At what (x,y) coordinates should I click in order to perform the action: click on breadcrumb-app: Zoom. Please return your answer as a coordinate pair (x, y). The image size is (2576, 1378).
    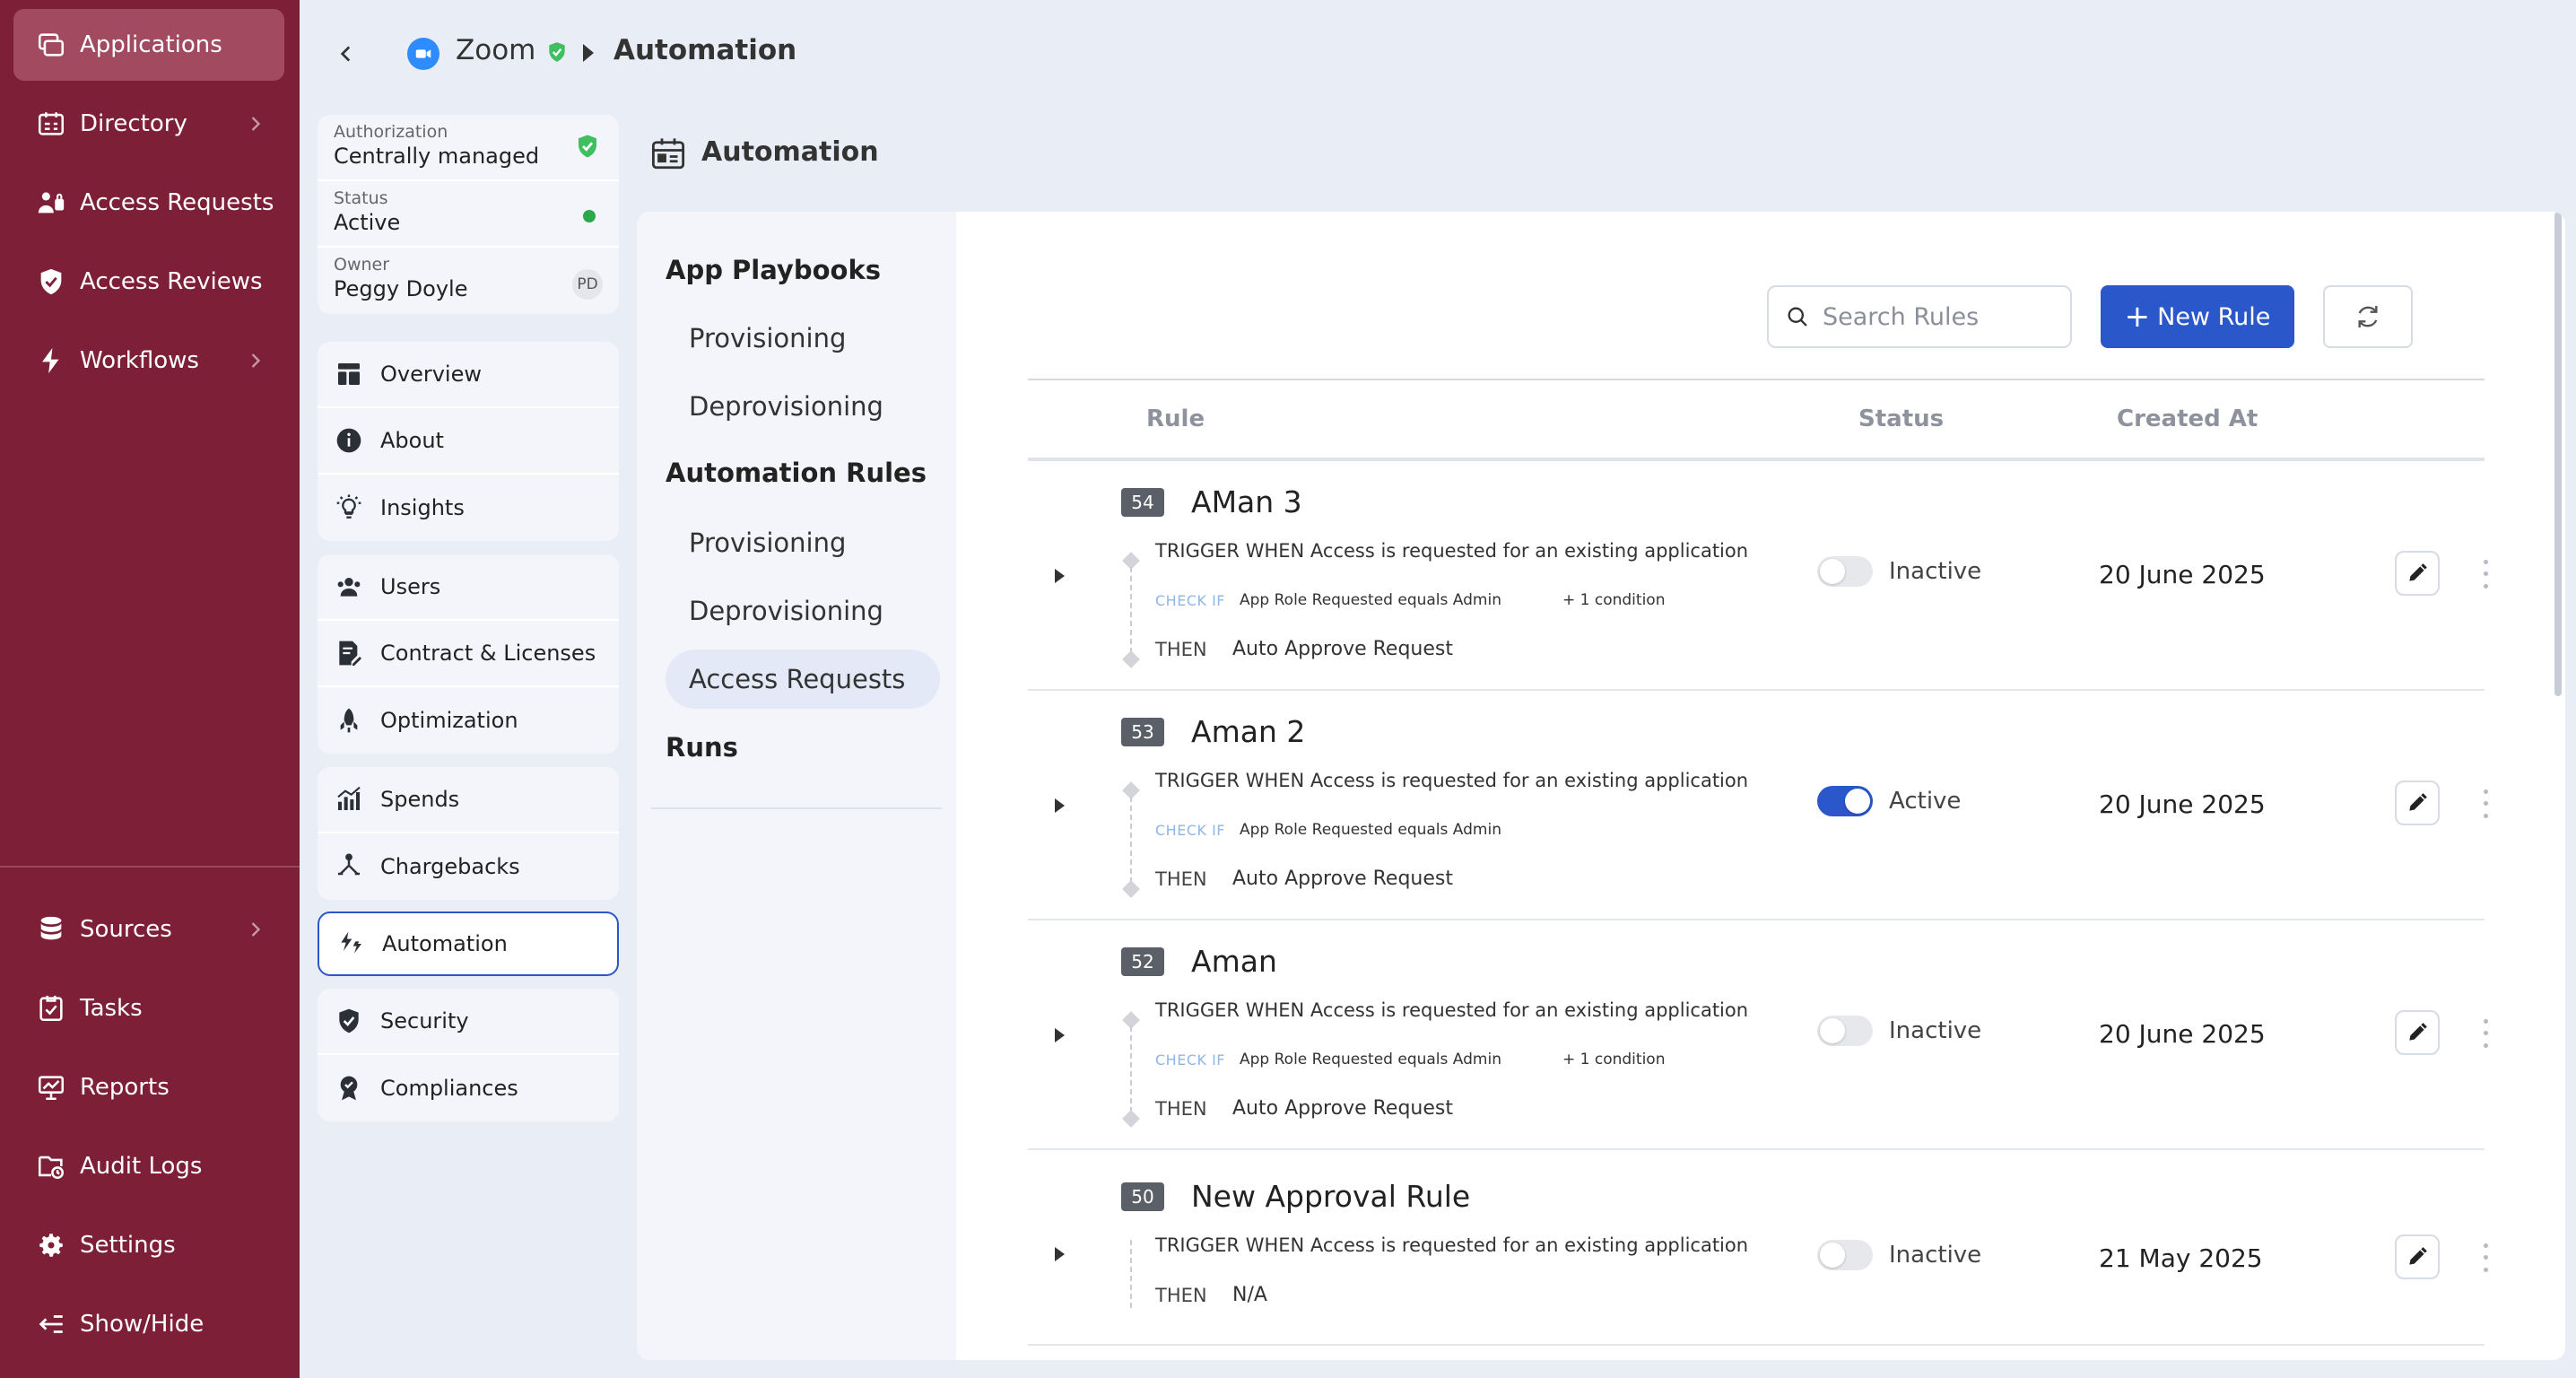
    Looking at the image, I should click on (495, 50).